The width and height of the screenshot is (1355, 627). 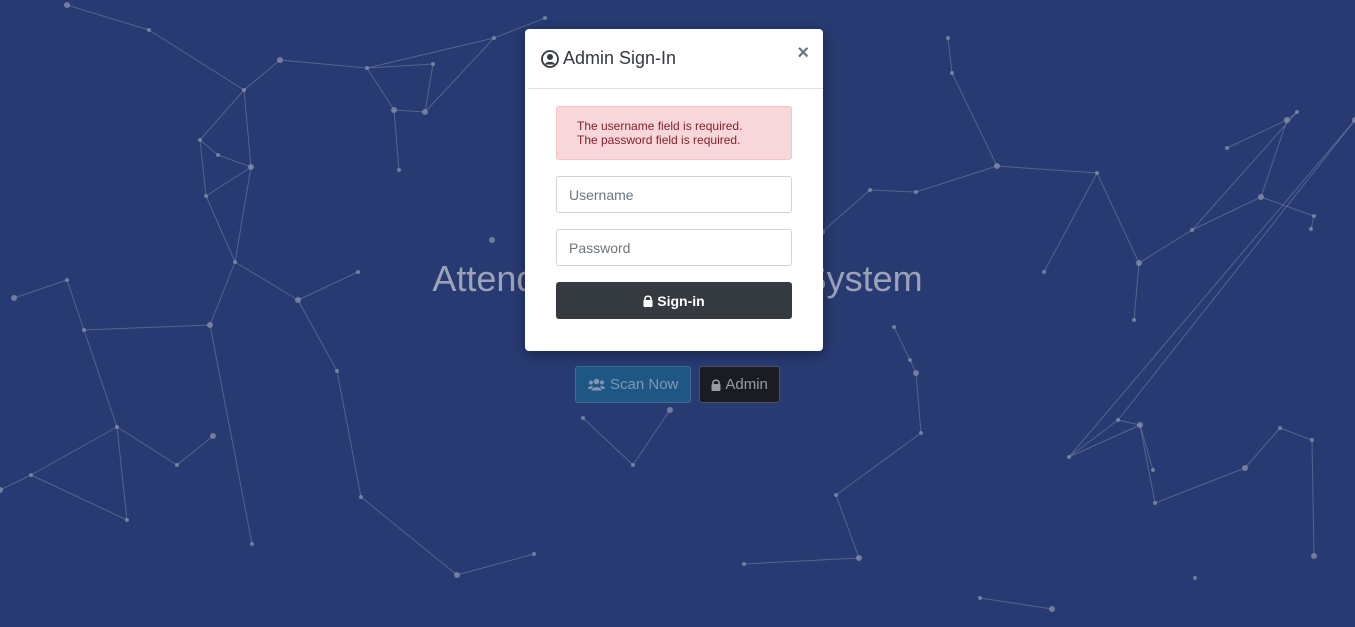 What do you see at coordinates (674, 194) in the screenshot?
I see `username-input` at bounding box center [674, 194].